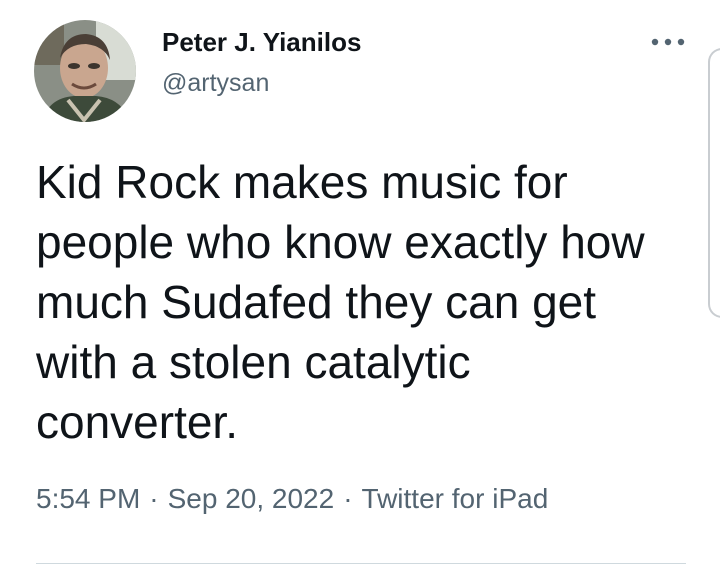 The width and height of the screenshot is (720, 565). I want to click on author-handle: @artysan, so click(215, 83).